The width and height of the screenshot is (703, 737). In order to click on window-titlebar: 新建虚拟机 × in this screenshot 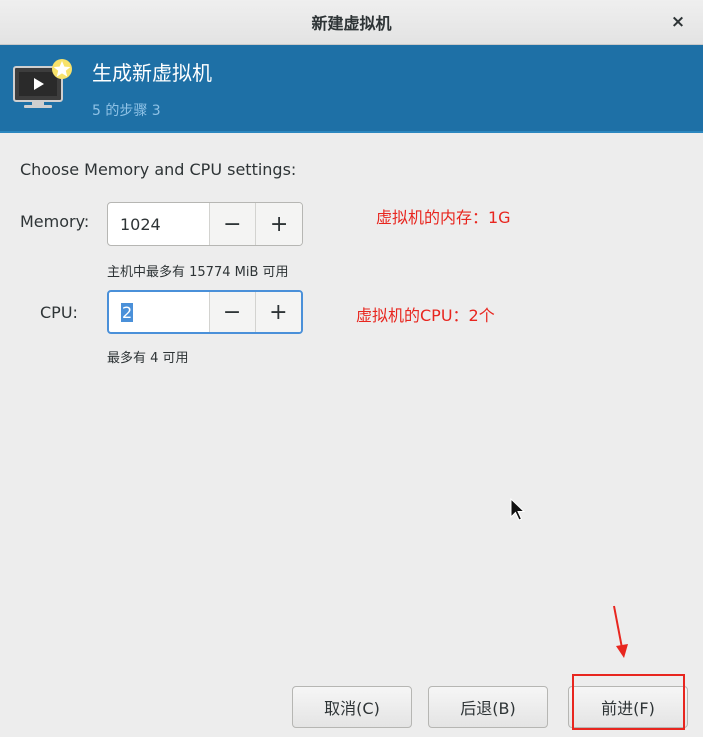, I will do `click(351, 22)`.